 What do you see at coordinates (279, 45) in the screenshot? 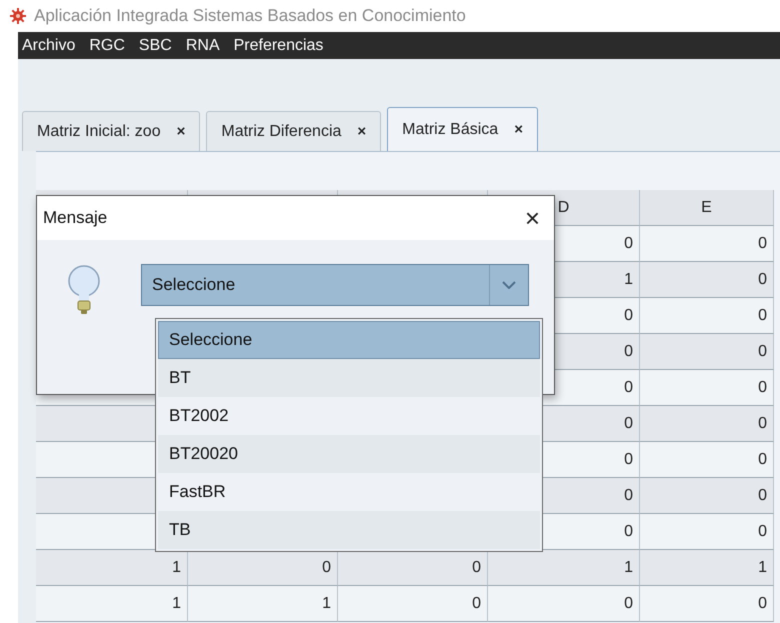
I see `menu-item: Preferencias` at bounding box center [279, 45].